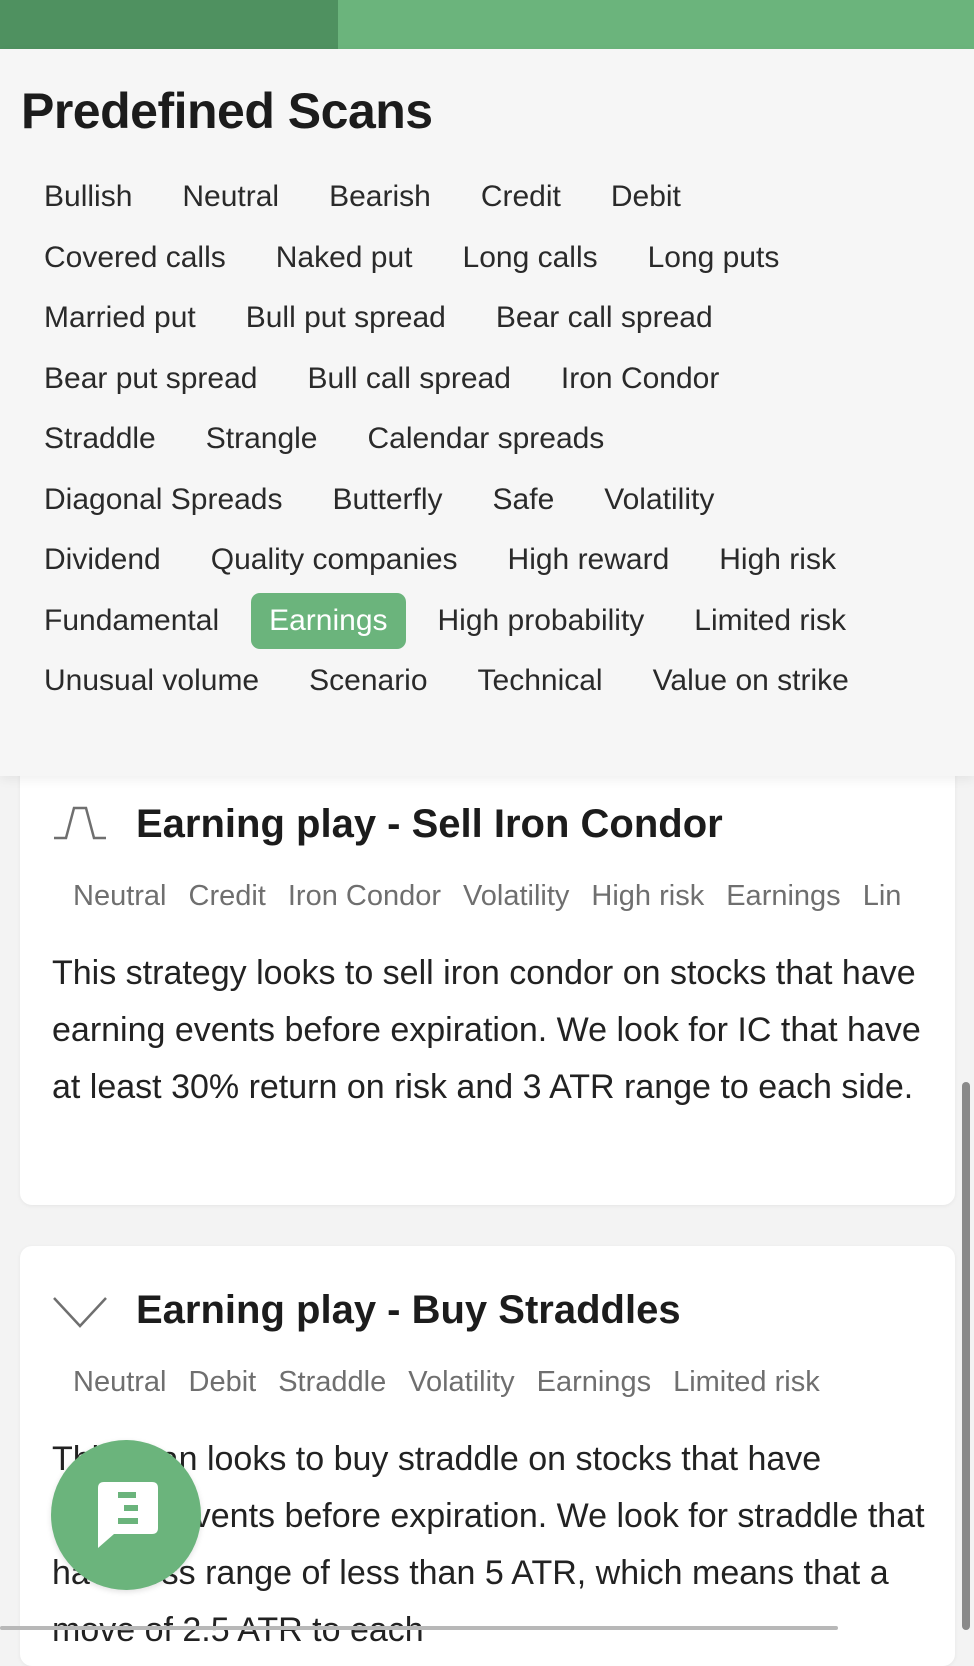  Describe the element at coordinates (368, 681) in the screenshot. I see `scan-chip-scenario: Scenario` at that location.